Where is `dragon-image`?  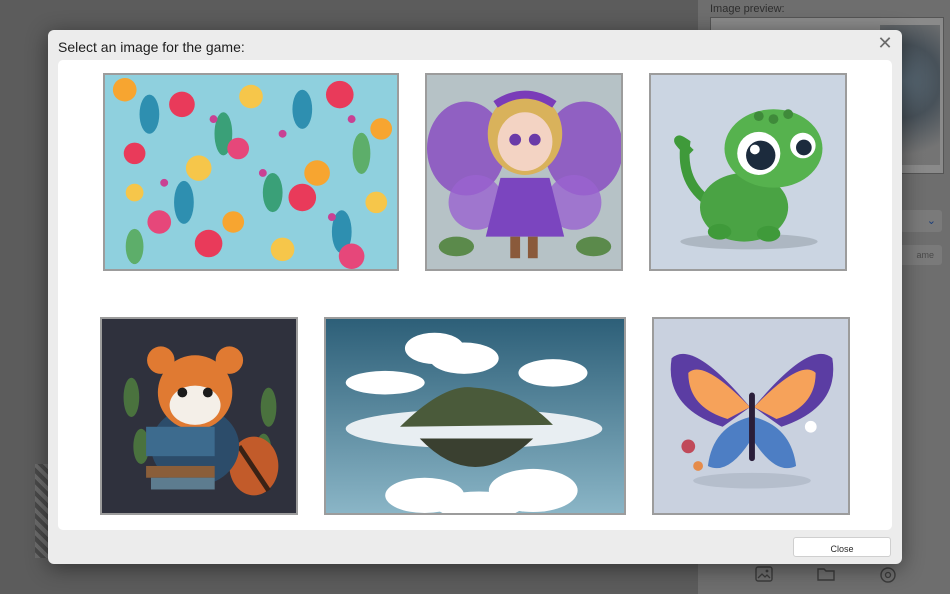 dragon-image is located at coordinates (748, 172).